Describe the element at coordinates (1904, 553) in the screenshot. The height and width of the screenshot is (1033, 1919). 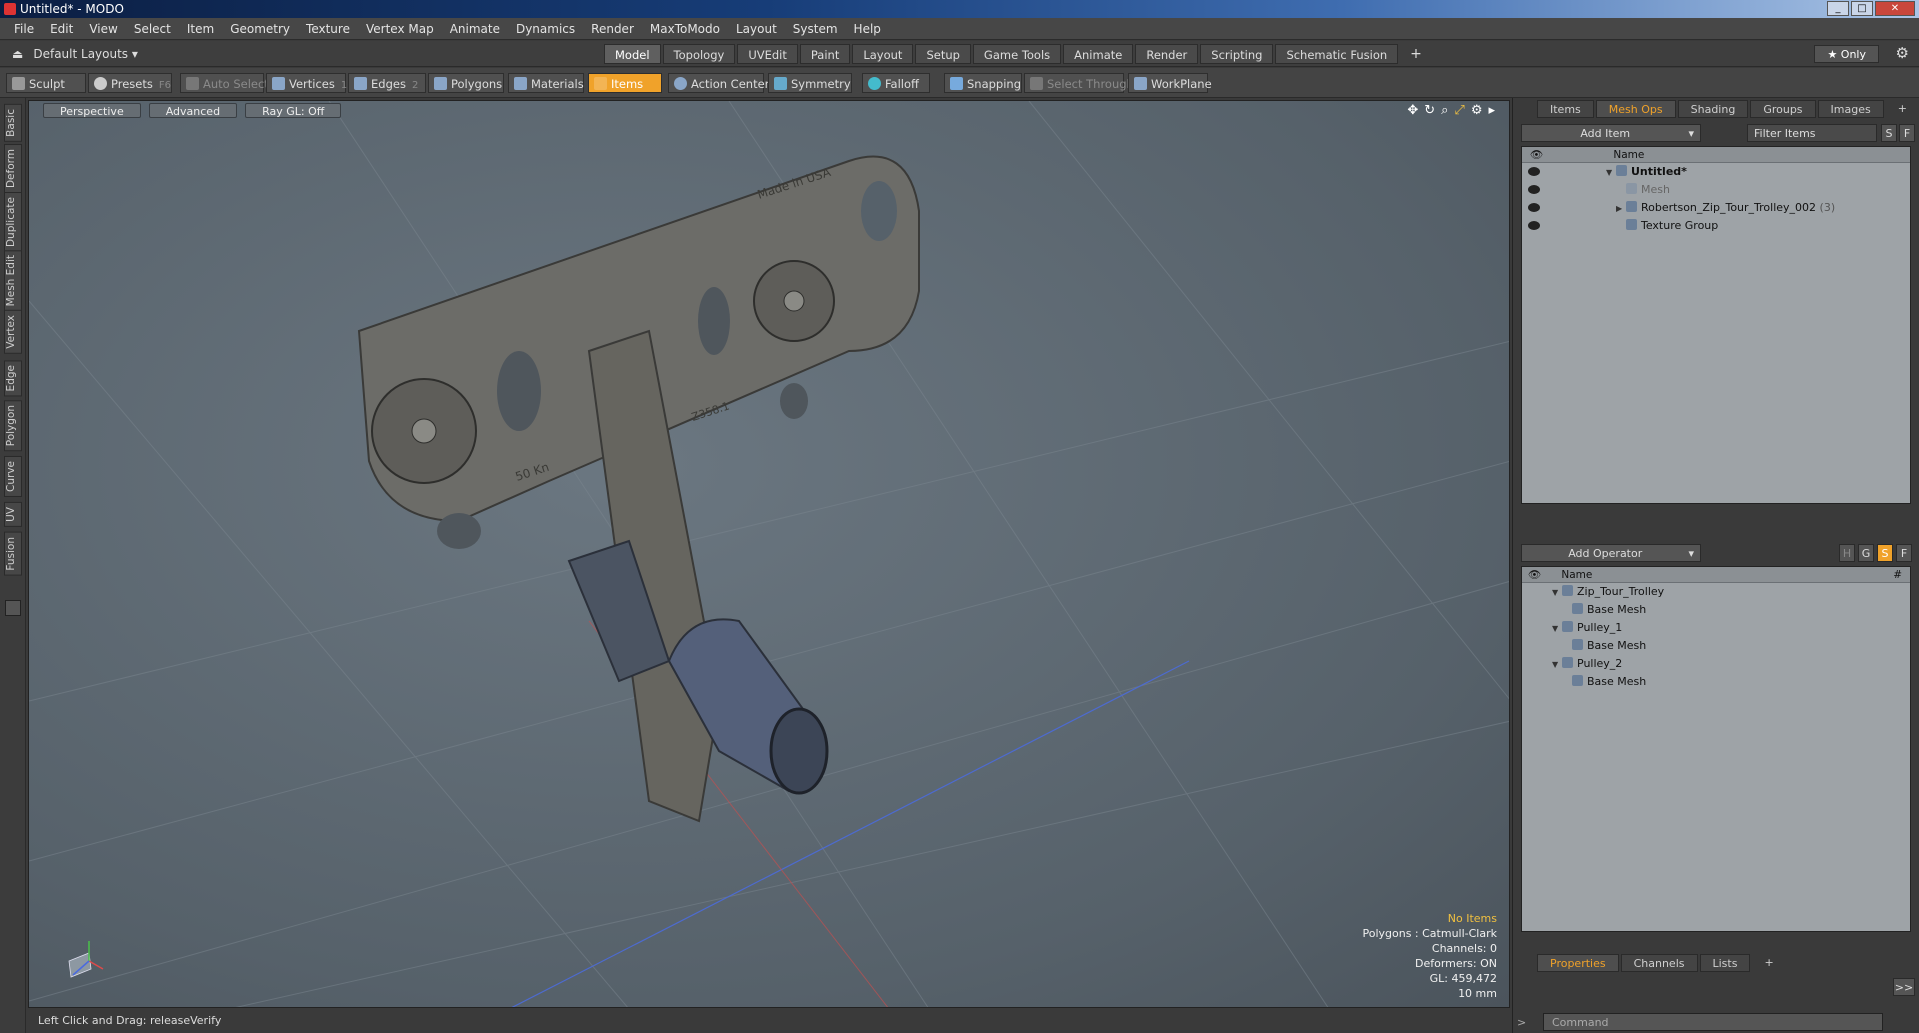
I see `ops-f-button: F` at that location.